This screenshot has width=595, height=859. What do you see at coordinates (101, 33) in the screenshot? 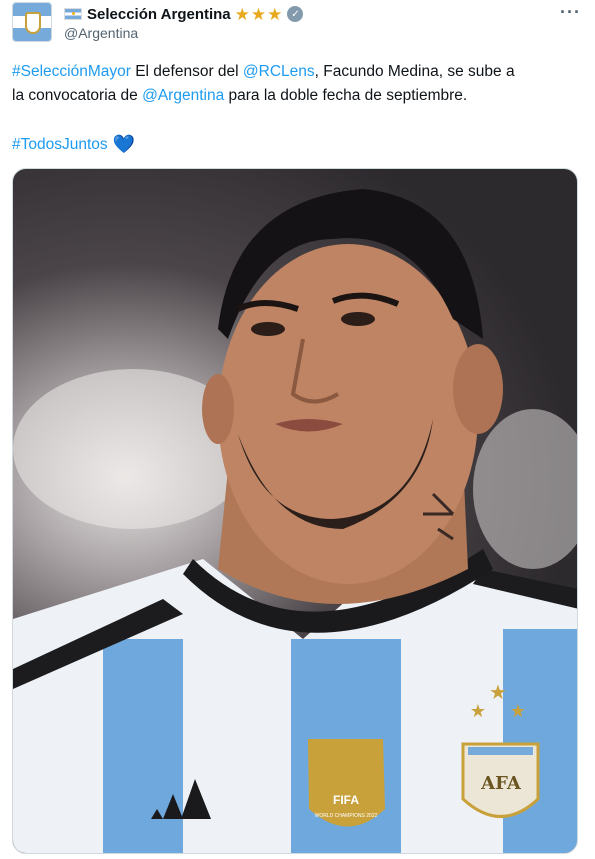
I see `user-handle: @Argentina` at bounding box center [101, 33].